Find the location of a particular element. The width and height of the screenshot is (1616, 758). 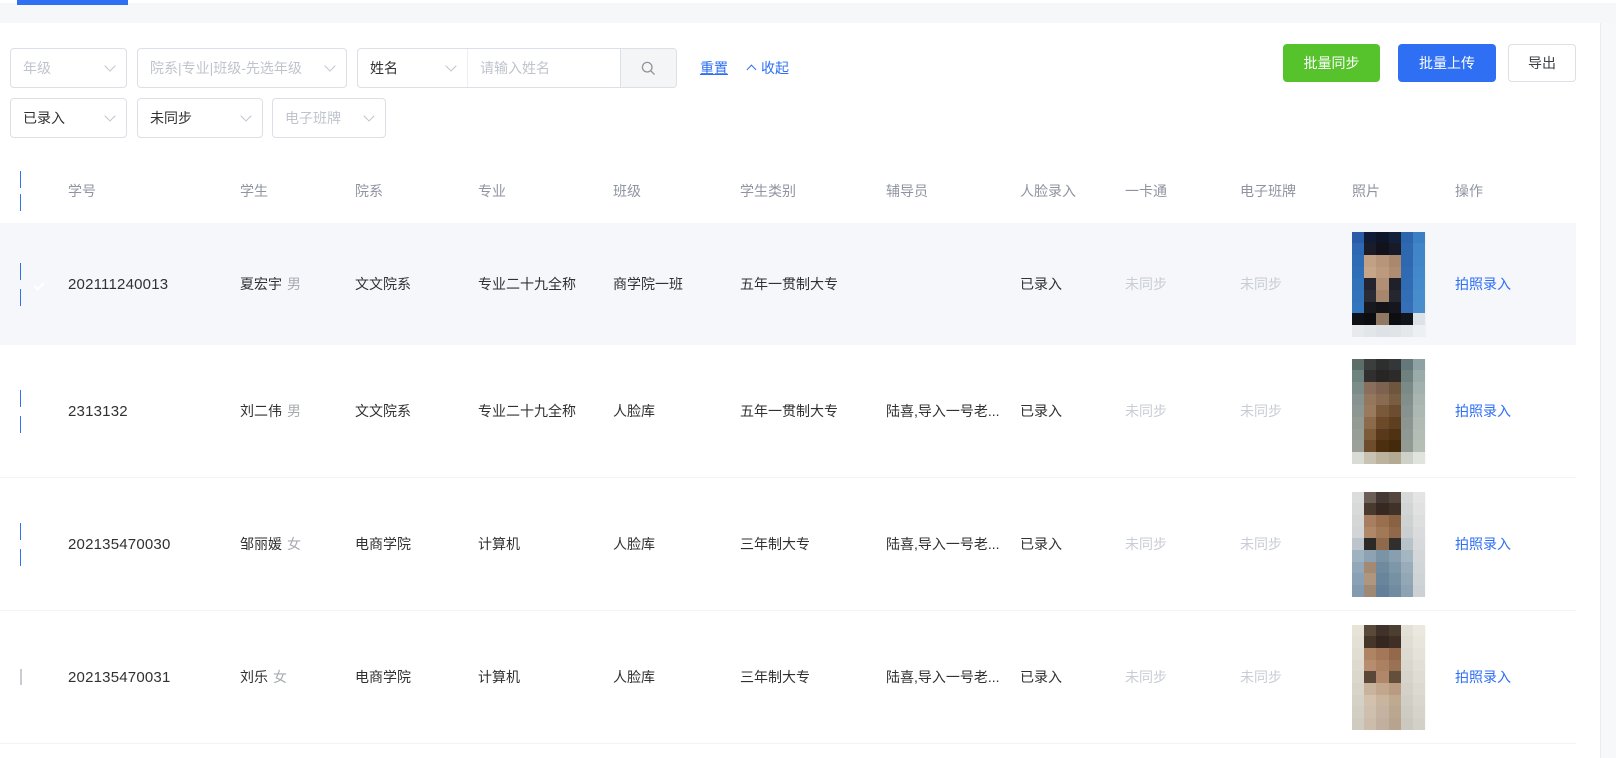

column-header: 学生类别 is located at coordinates (768, 191).